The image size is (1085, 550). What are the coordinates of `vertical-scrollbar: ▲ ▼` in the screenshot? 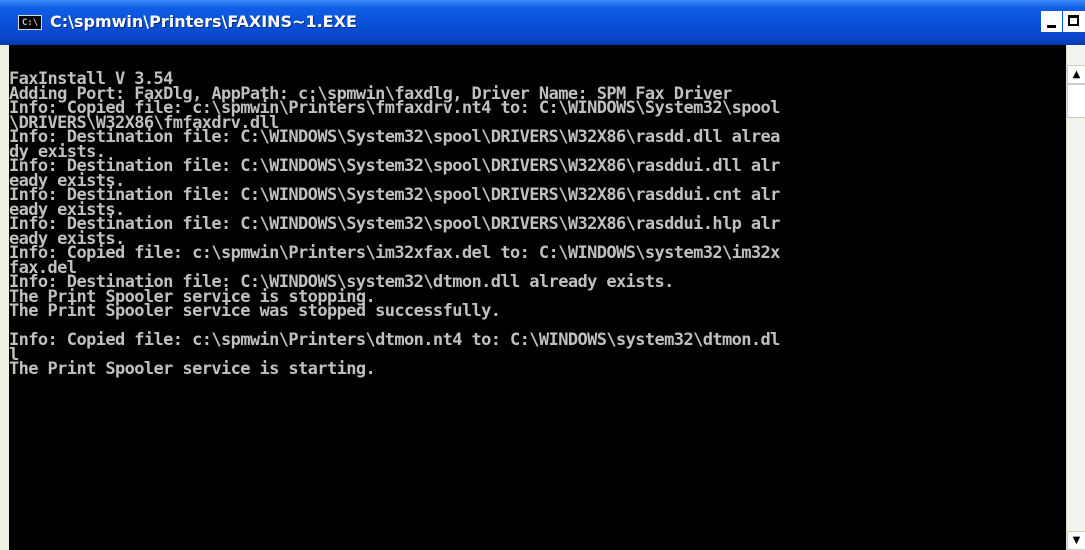 It's located at (1075, 297).